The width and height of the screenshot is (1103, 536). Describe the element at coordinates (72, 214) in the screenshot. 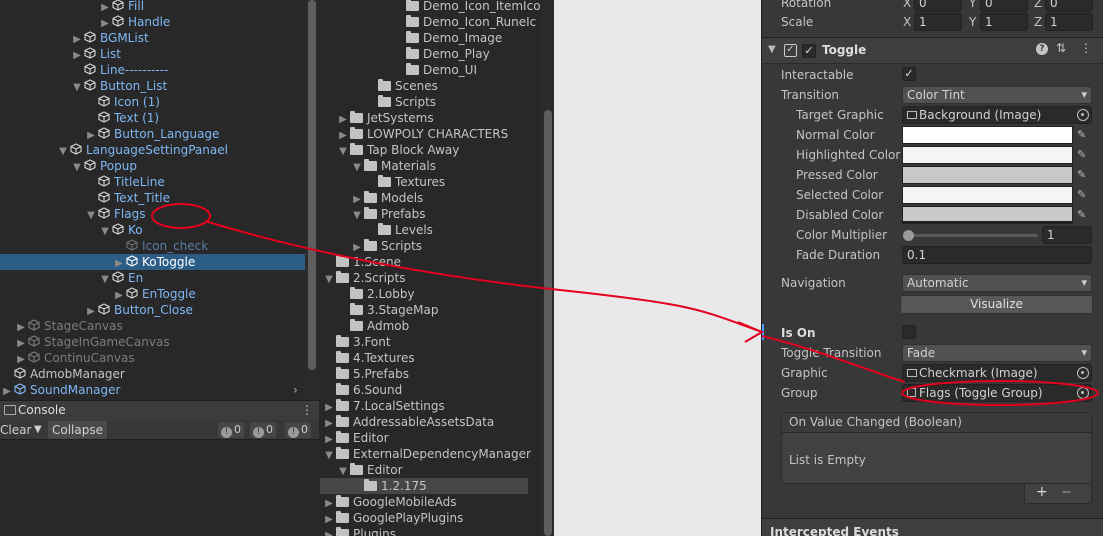

I see `hierarchy-item: ▼ Flags` at that location.